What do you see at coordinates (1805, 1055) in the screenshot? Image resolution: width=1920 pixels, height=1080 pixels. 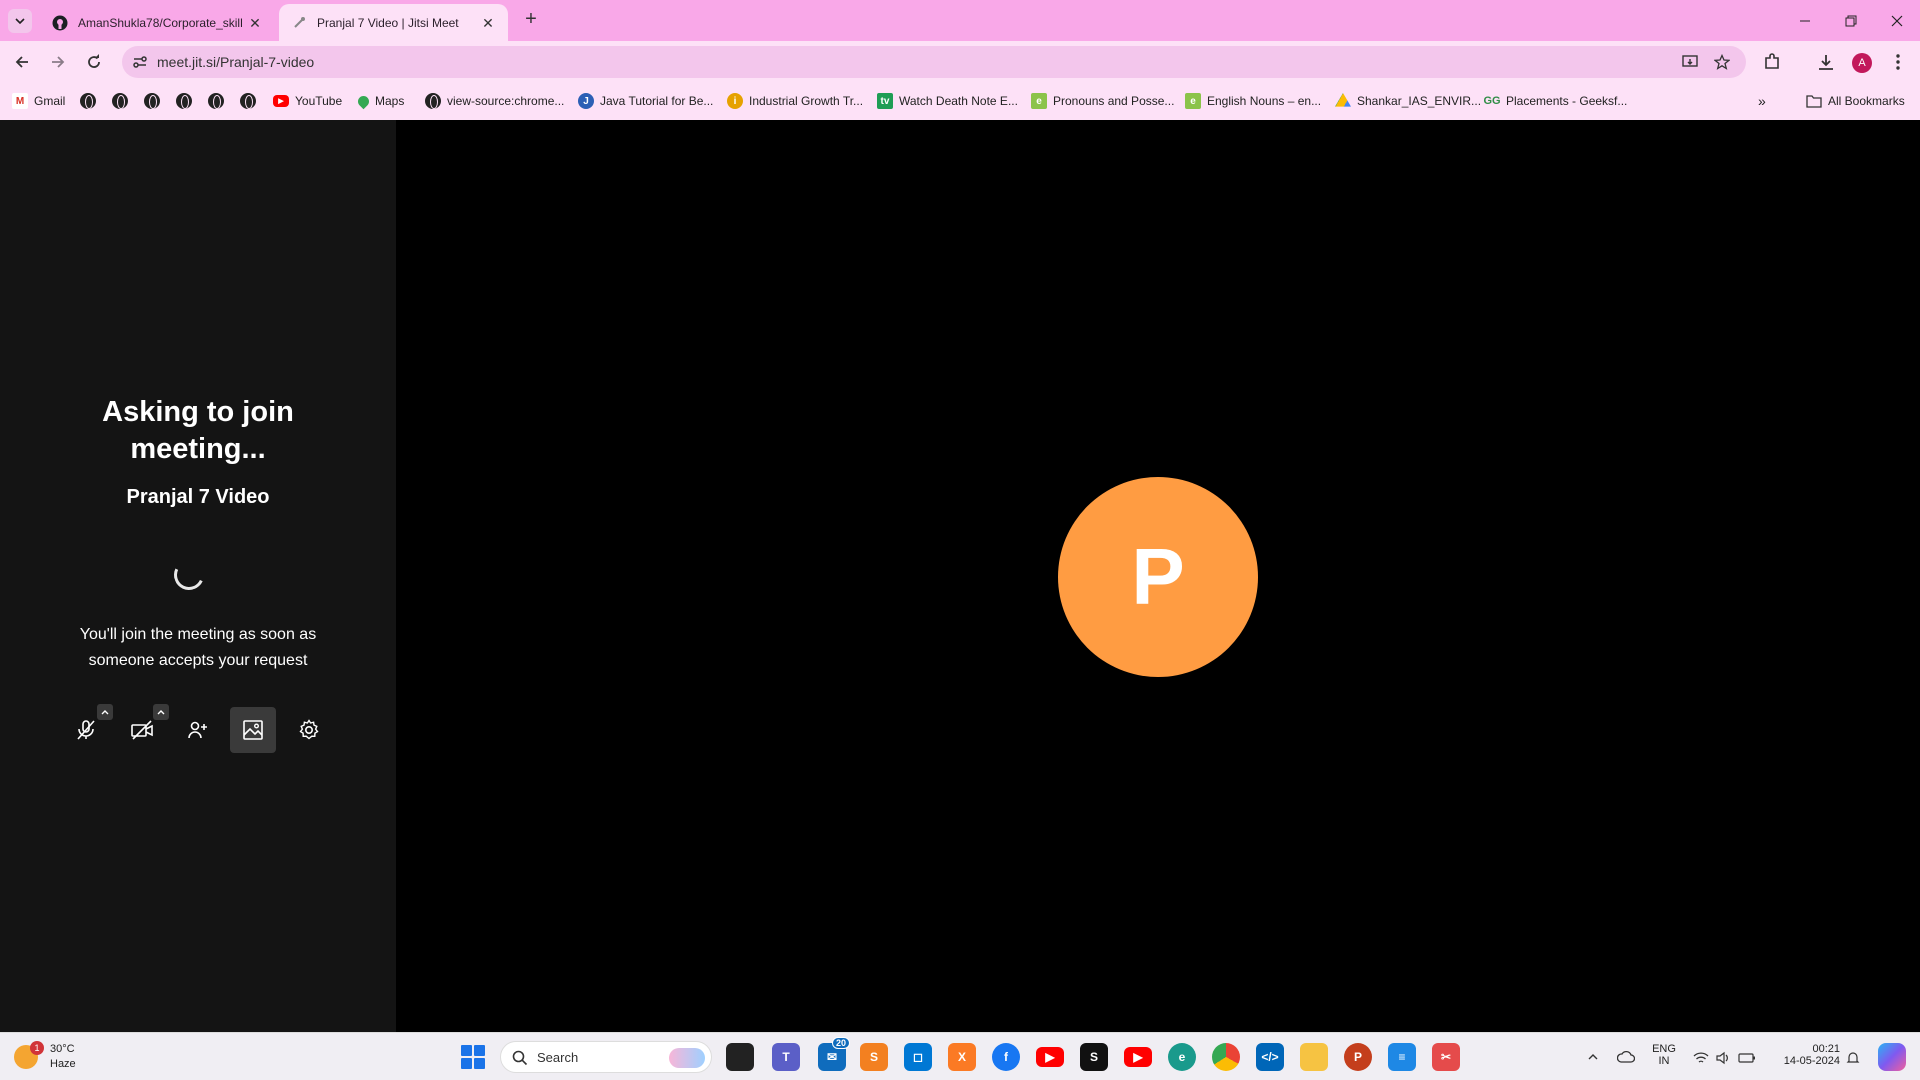 I see `clock: 00:21 14-05-2024` at bounding box center [1805, 1055].